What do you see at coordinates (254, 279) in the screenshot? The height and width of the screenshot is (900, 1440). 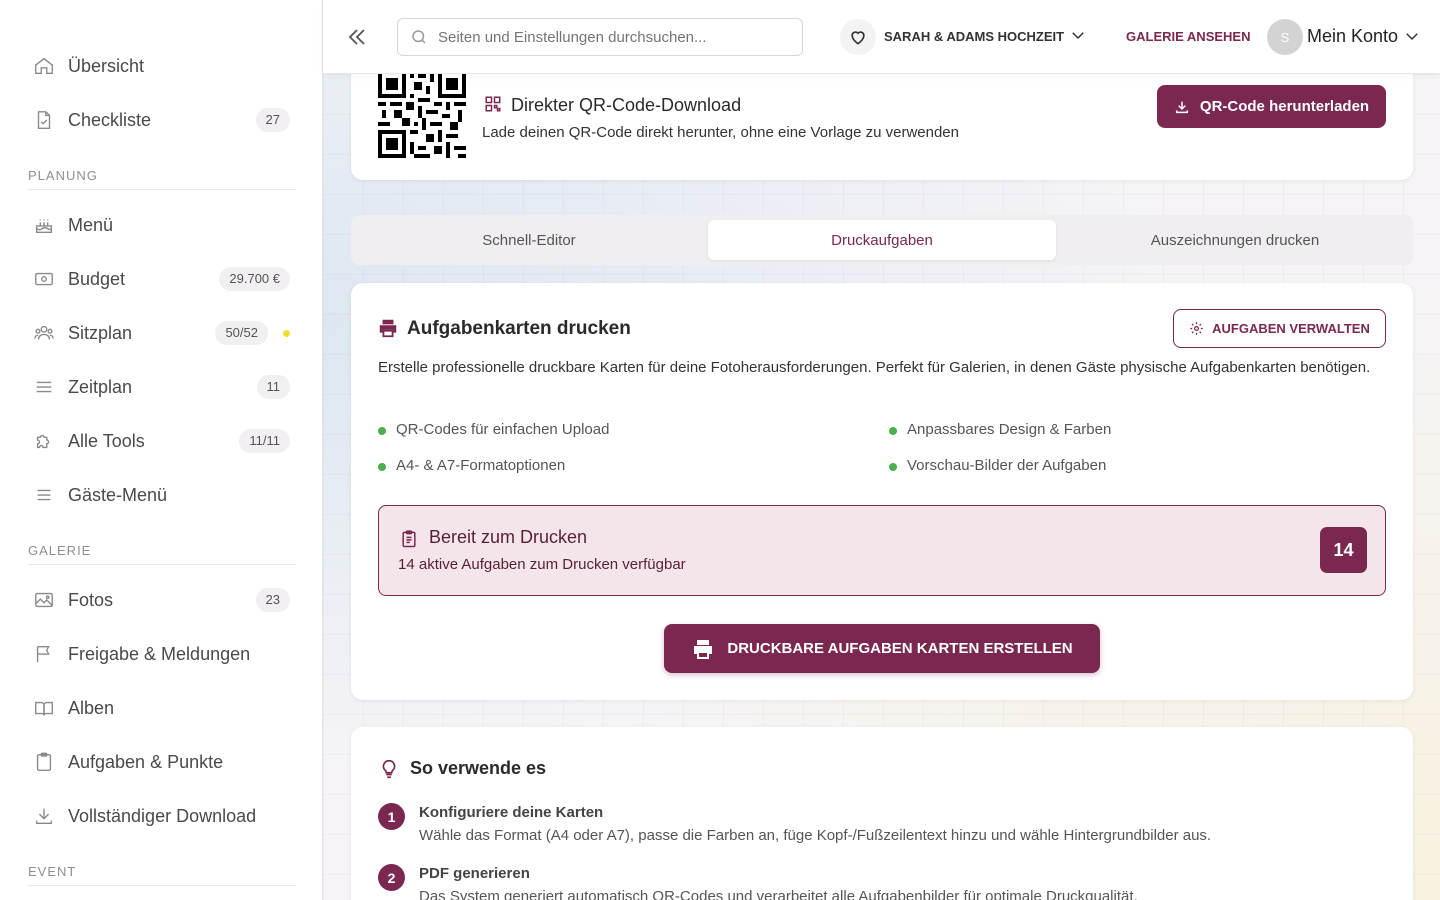 I see `count-badge: 29.700 €` at bounding box center [254, 279].